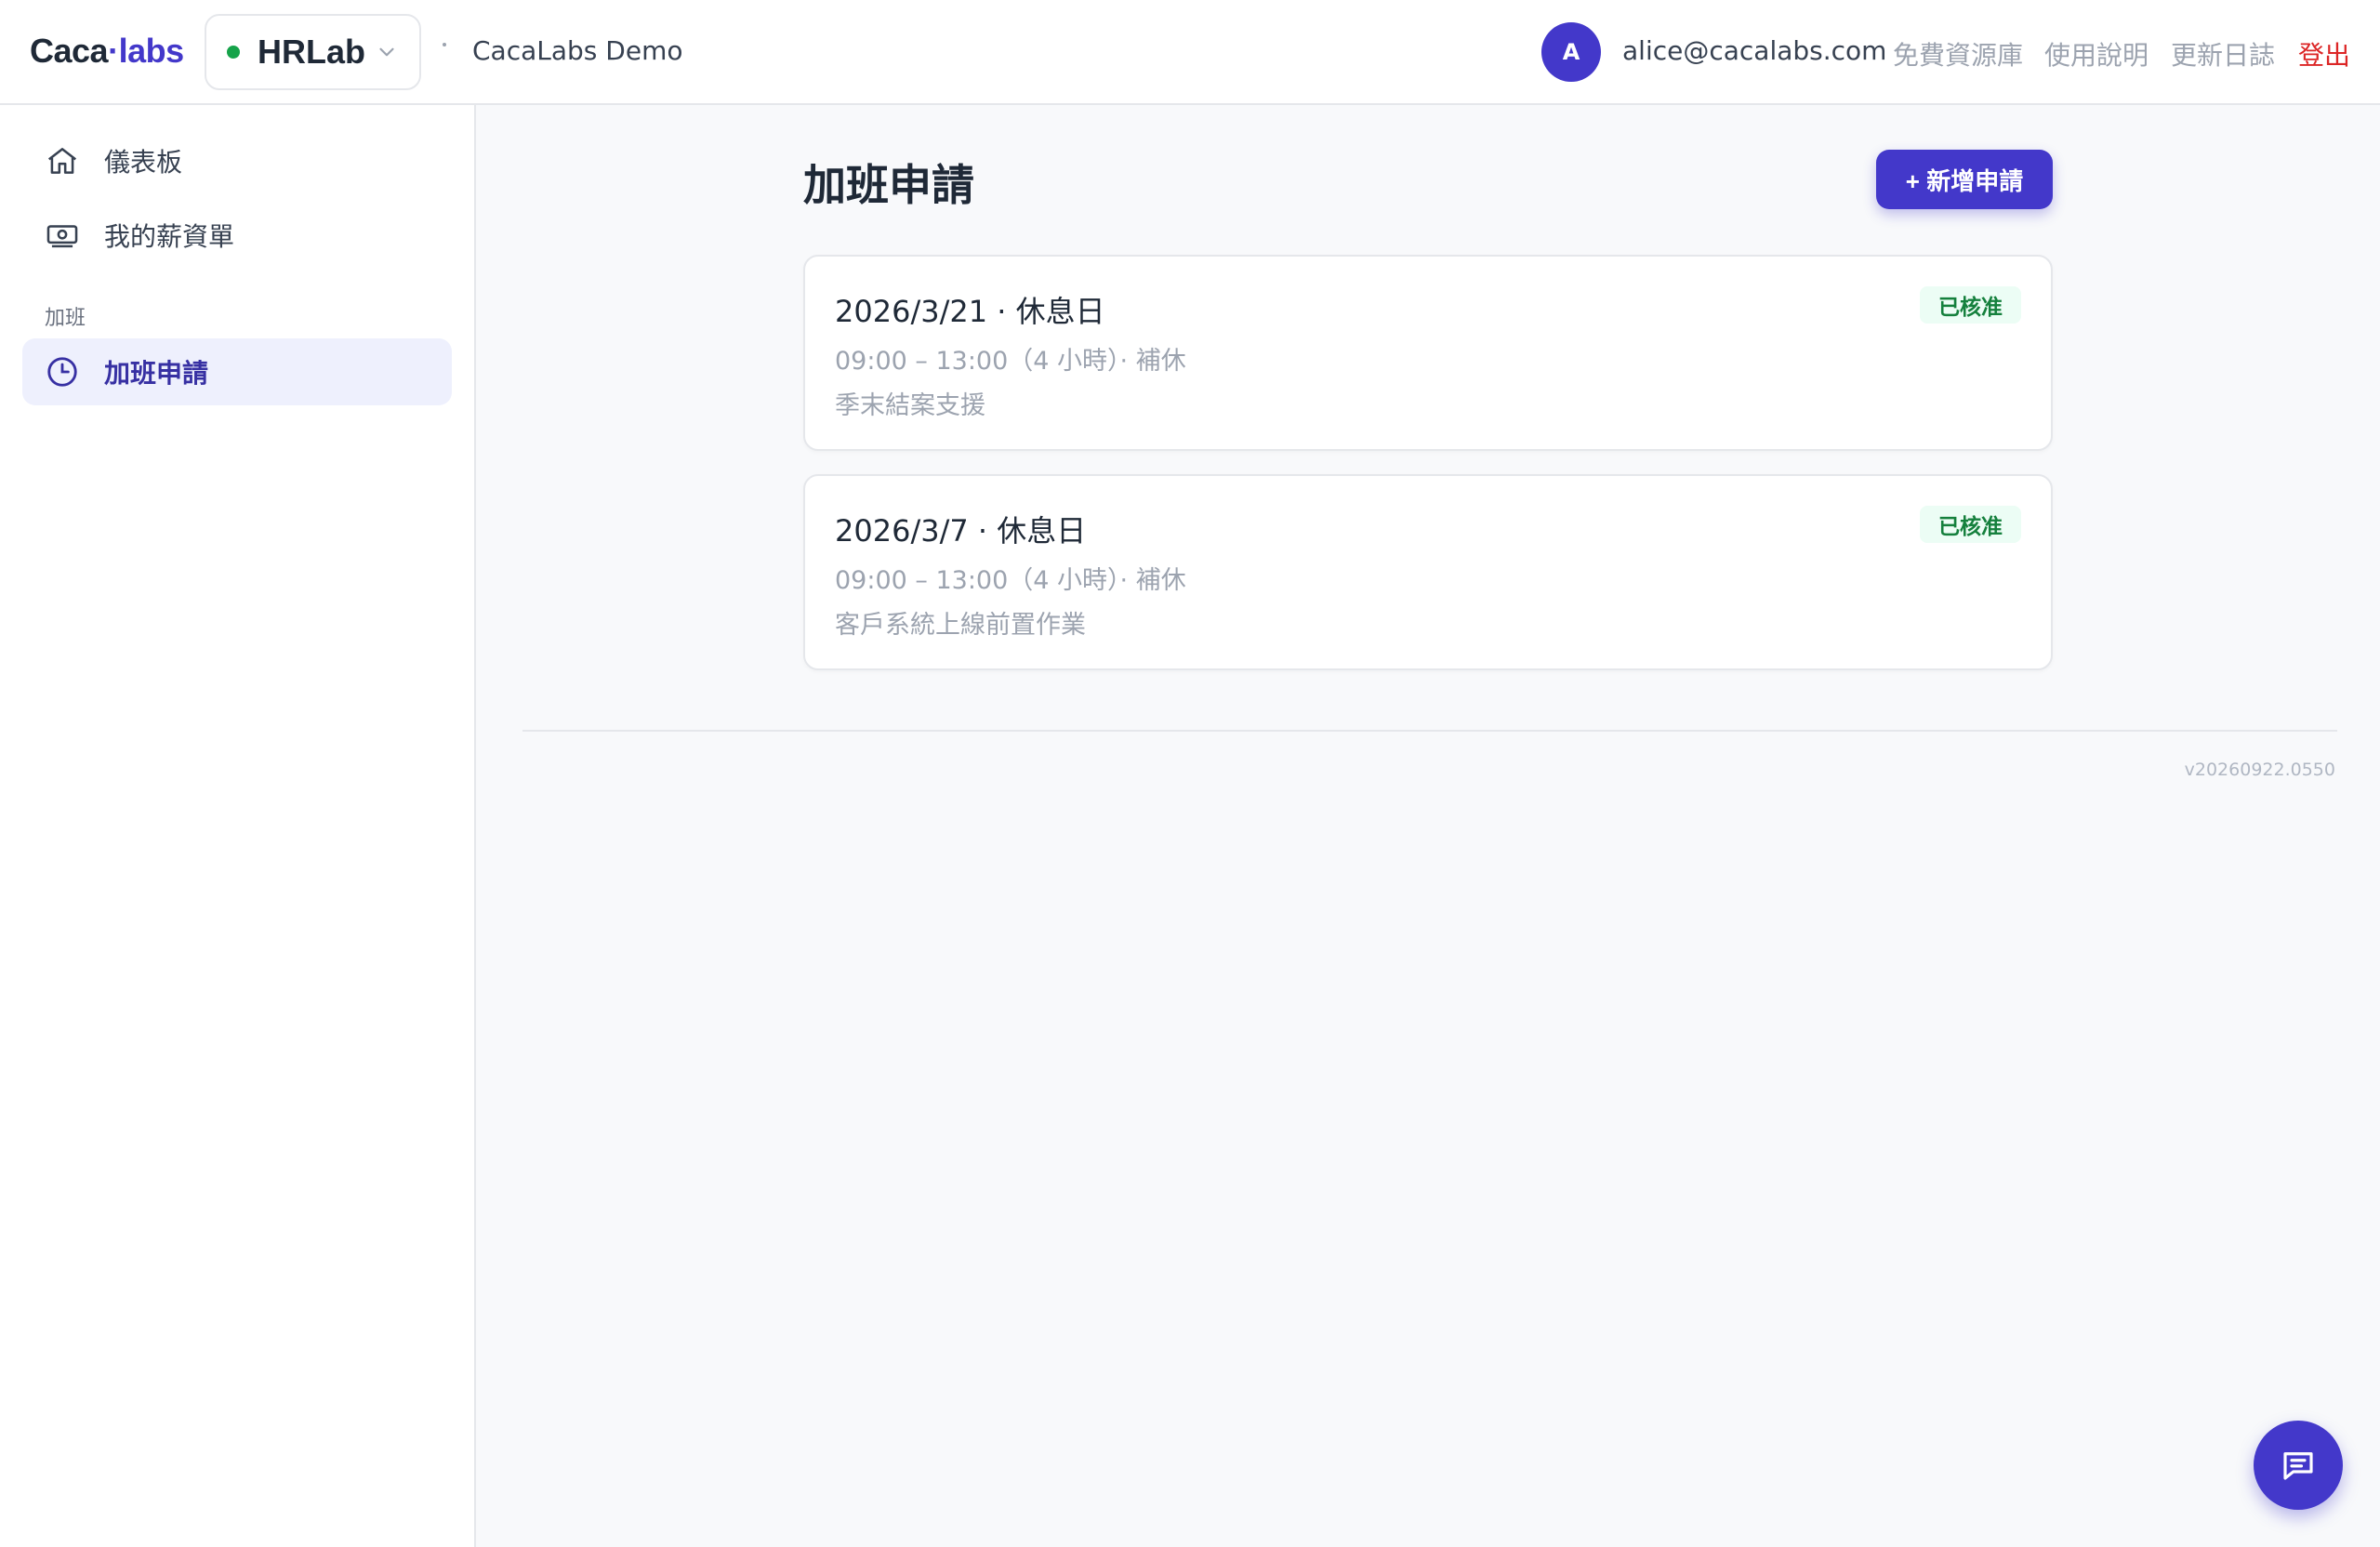 This screenshot has height=1547, width=2380. What do you see at coordinates (65, 318) in the screenshot?
I see `sidebar-section-title: 加班` at bounding box center [65, 318].